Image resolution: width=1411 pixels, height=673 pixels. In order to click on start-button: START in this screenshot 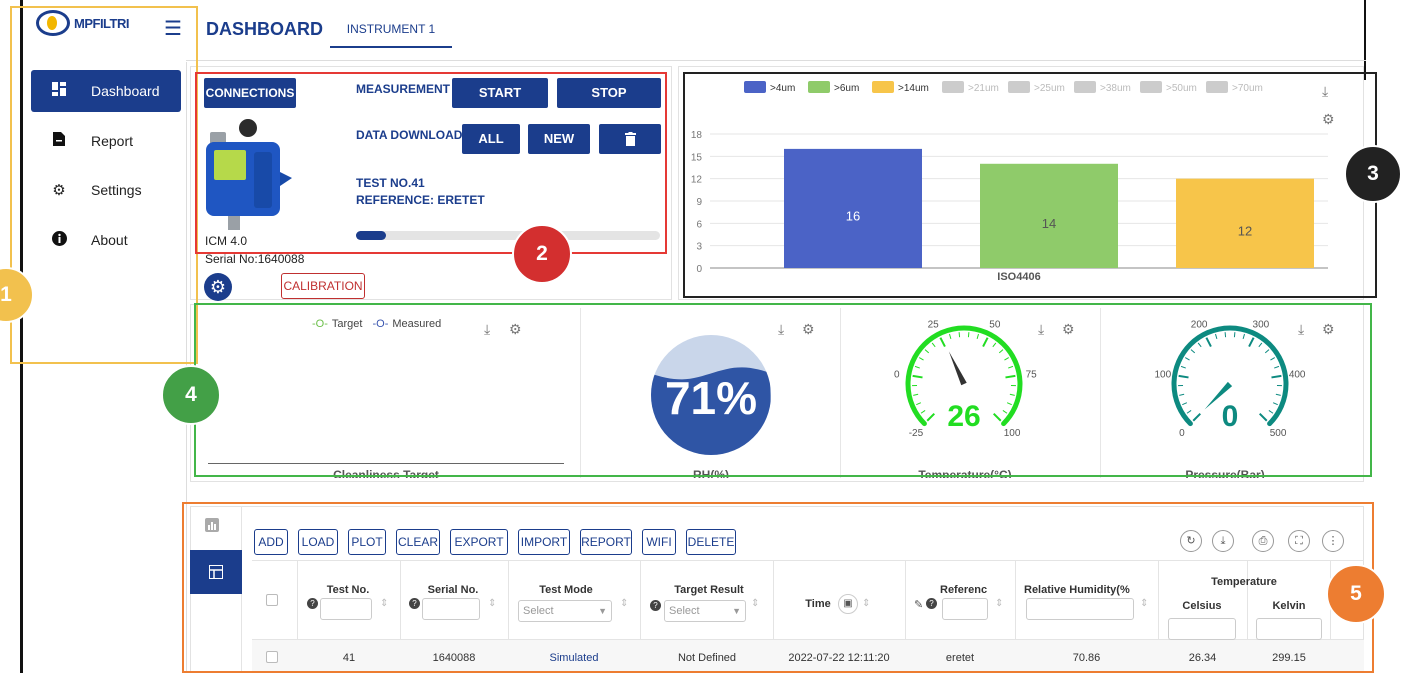, I will do `click(500, 93)`.